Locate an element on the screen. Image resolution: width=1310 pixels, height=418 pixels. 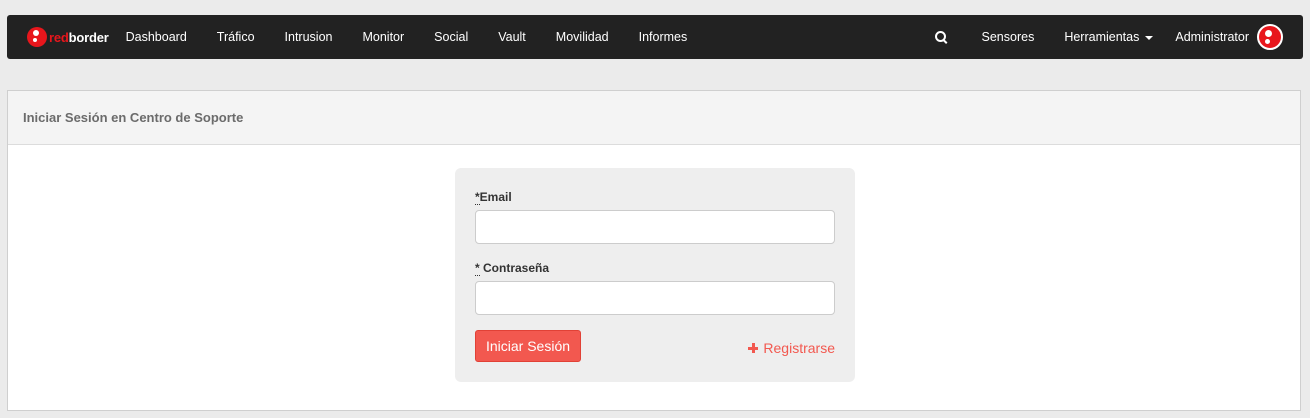
password-field is located at coordinates (655, 298).